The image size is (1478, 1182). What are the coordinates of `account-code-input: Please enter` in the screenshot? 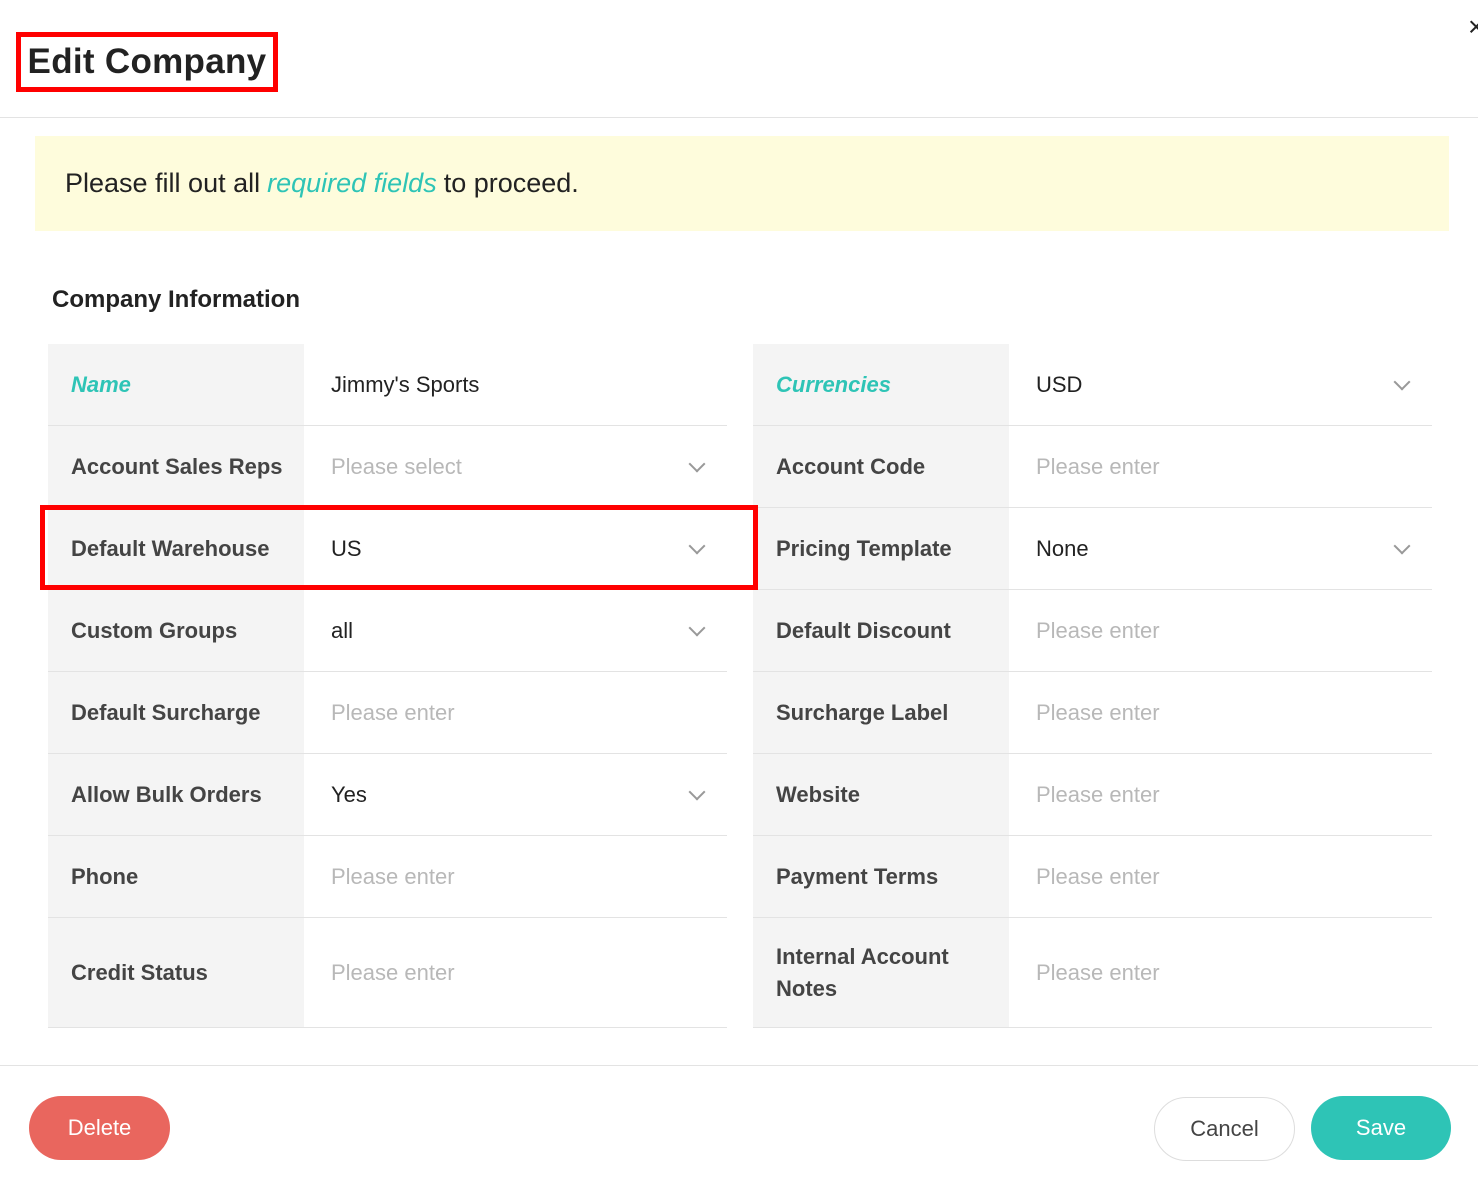 It's located at (1220, 466).